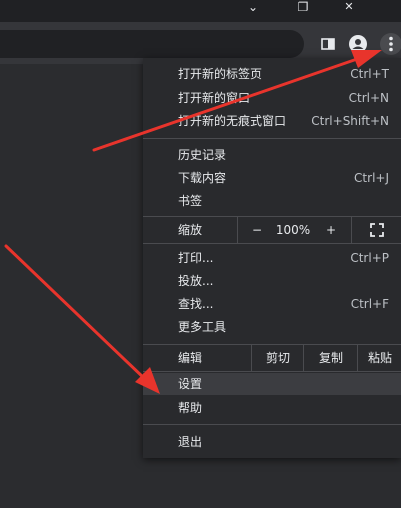  What do you see at coordinates (82, 319) in the screenshot?
I see `arrow-to-settings-icon` at bounding box center [82, 319].